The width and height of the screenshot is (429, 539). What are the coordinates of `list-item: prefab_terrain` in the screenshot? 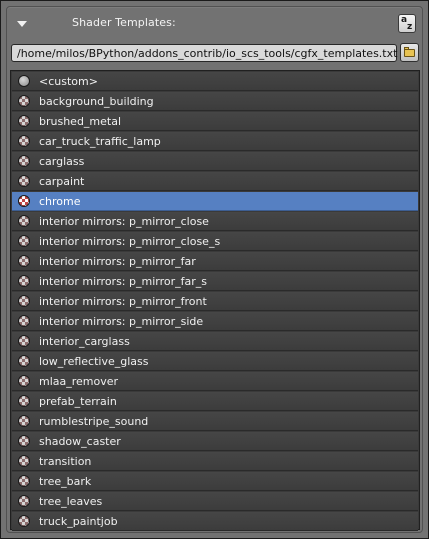 It's located at (215, 401).